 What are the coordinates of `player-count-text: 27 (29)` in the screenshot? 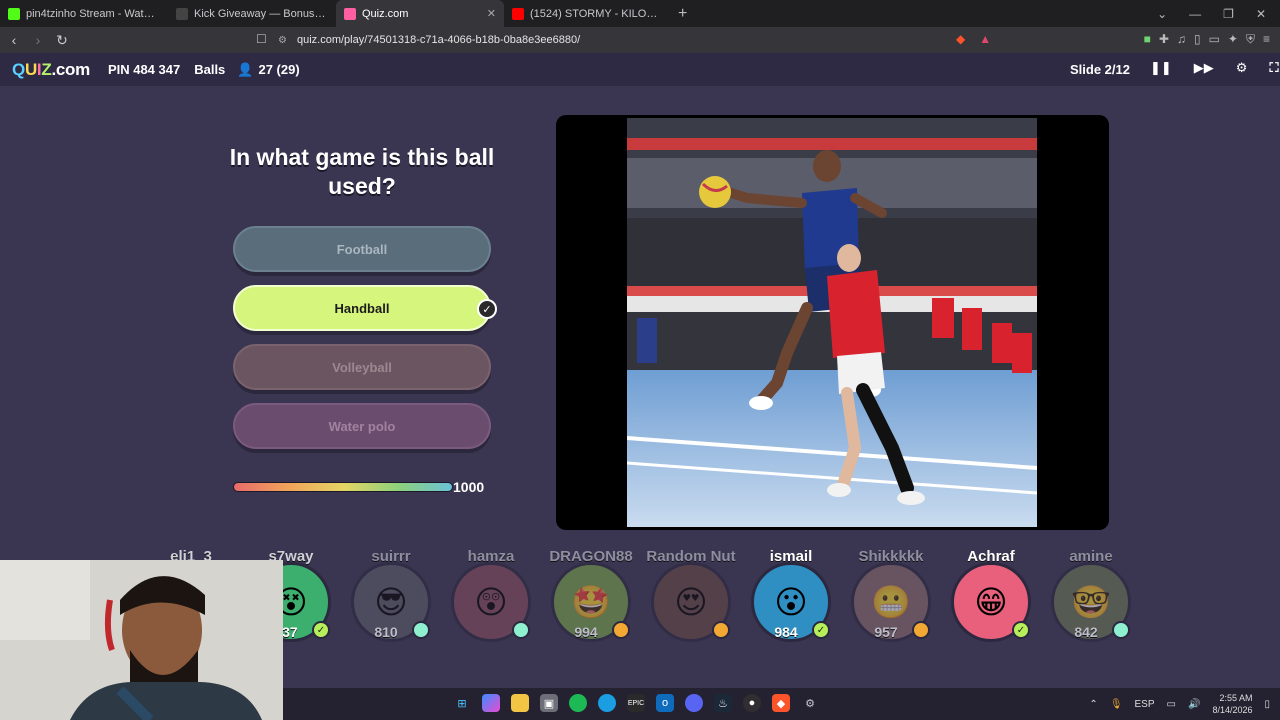 It's located at (279, 69).